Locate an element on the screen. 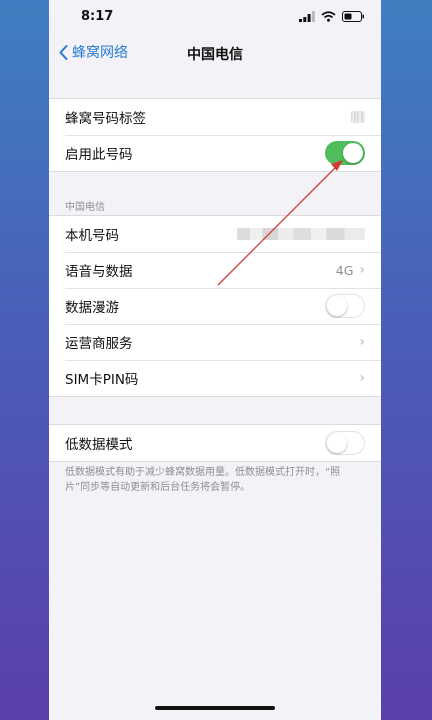 This screenshot has height=720, width=432. status-bar: 8:17 is located at coordinates (215, 18).